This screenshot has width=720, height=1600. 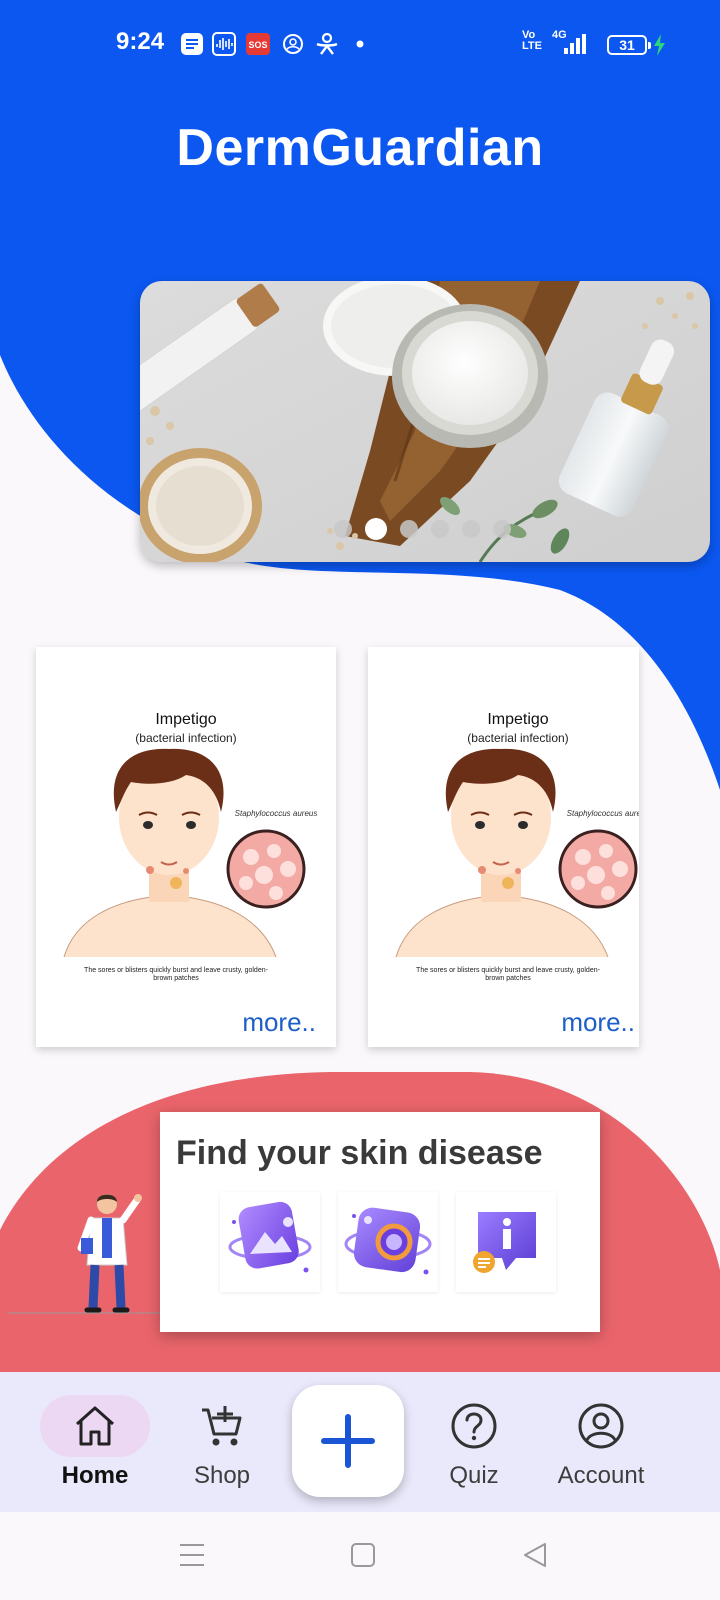 I want to click on sos-icon: SOS, so click(x=258, y=44).